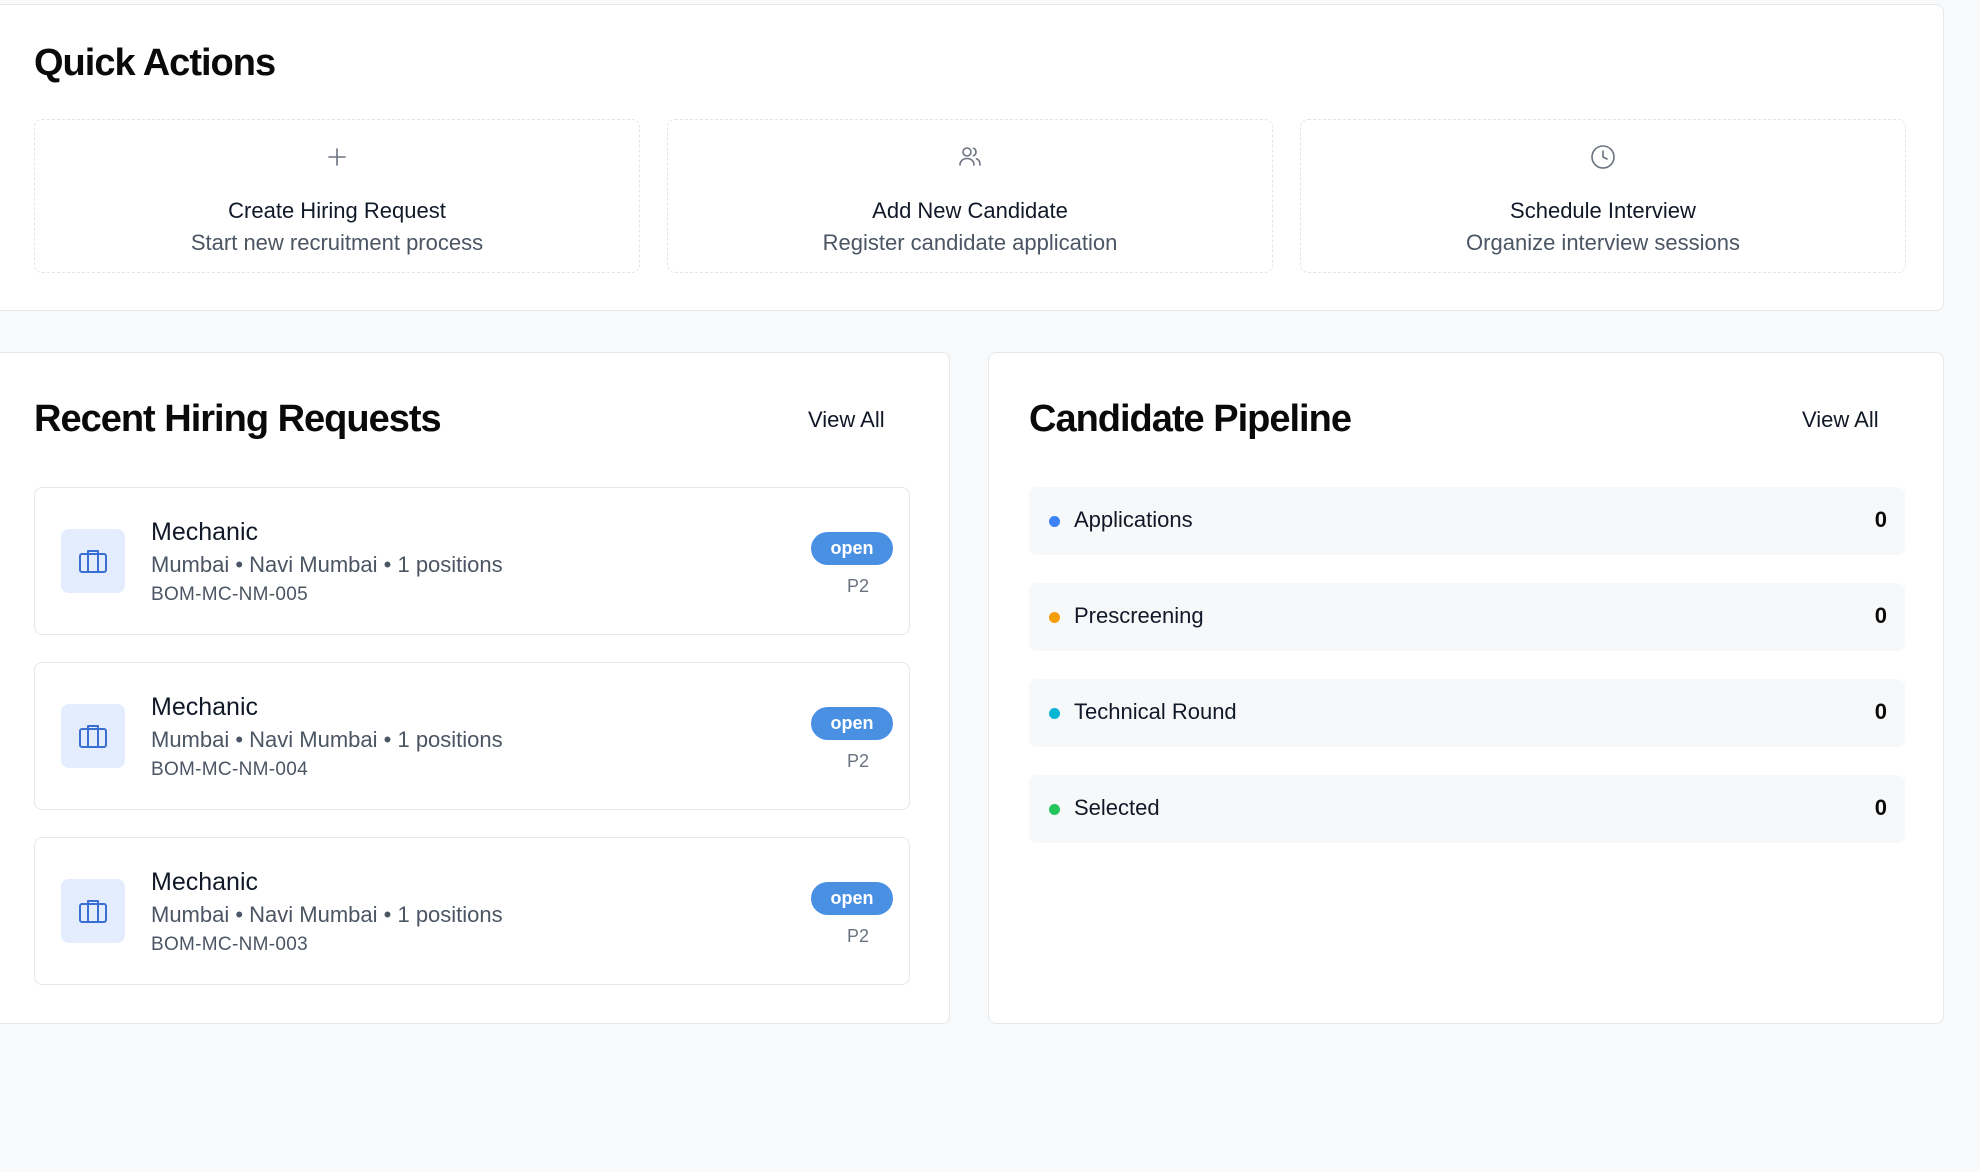 Image resolution: width=1980 pixels, height=1172 pixels. I want to click on clock-icon, so click(1603, 157).